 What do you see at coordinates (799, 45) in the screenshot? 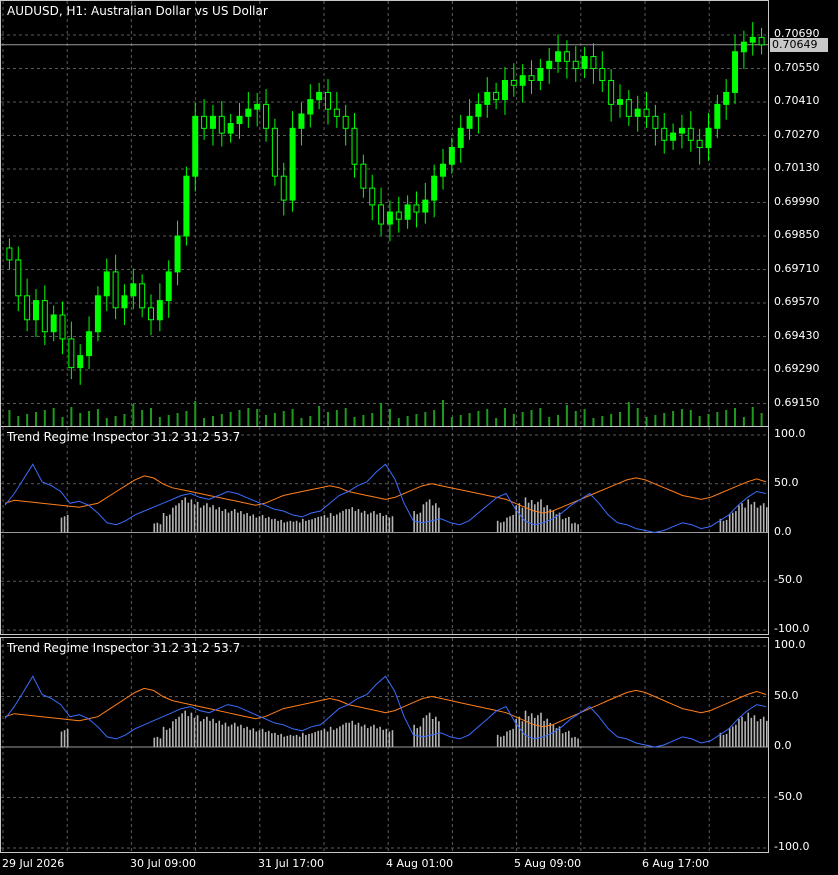
I see `current-price-label: 0.70649` at bounding box center [799, 45].